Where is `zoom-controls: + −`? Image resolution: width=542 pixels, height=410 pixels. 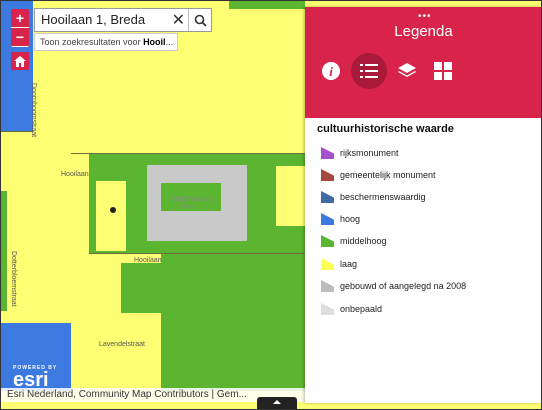
zoom-controls: + − is located at coordinates (20, 28).